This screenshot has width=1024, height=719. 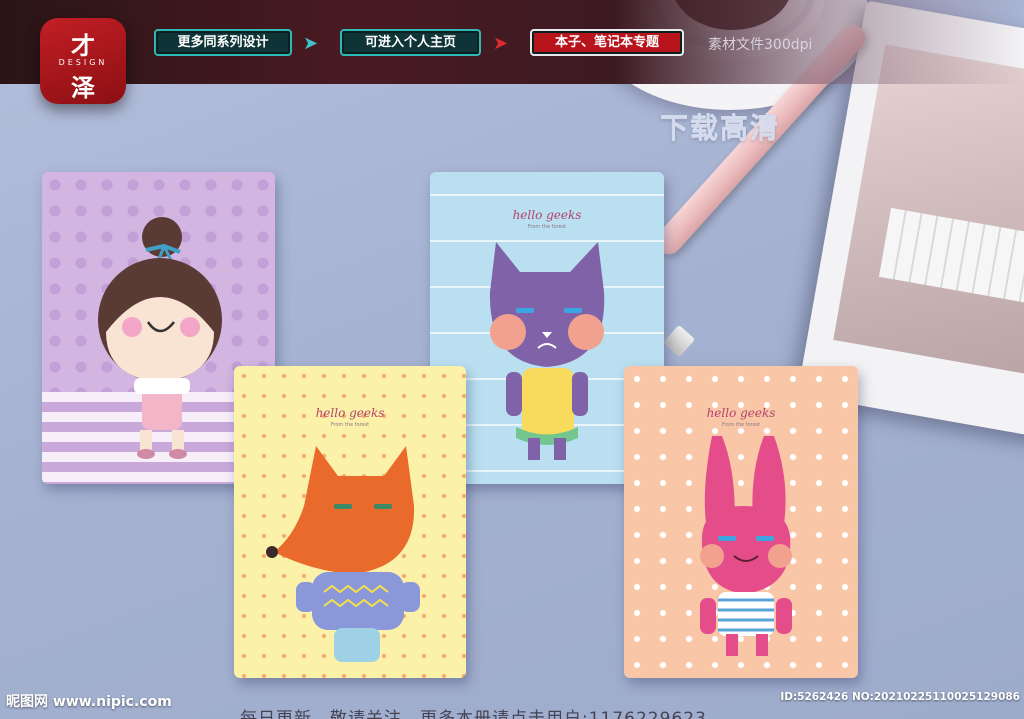 I want to click on notebook-fox: hello geeks From the forest, so click(x=350, y=522).